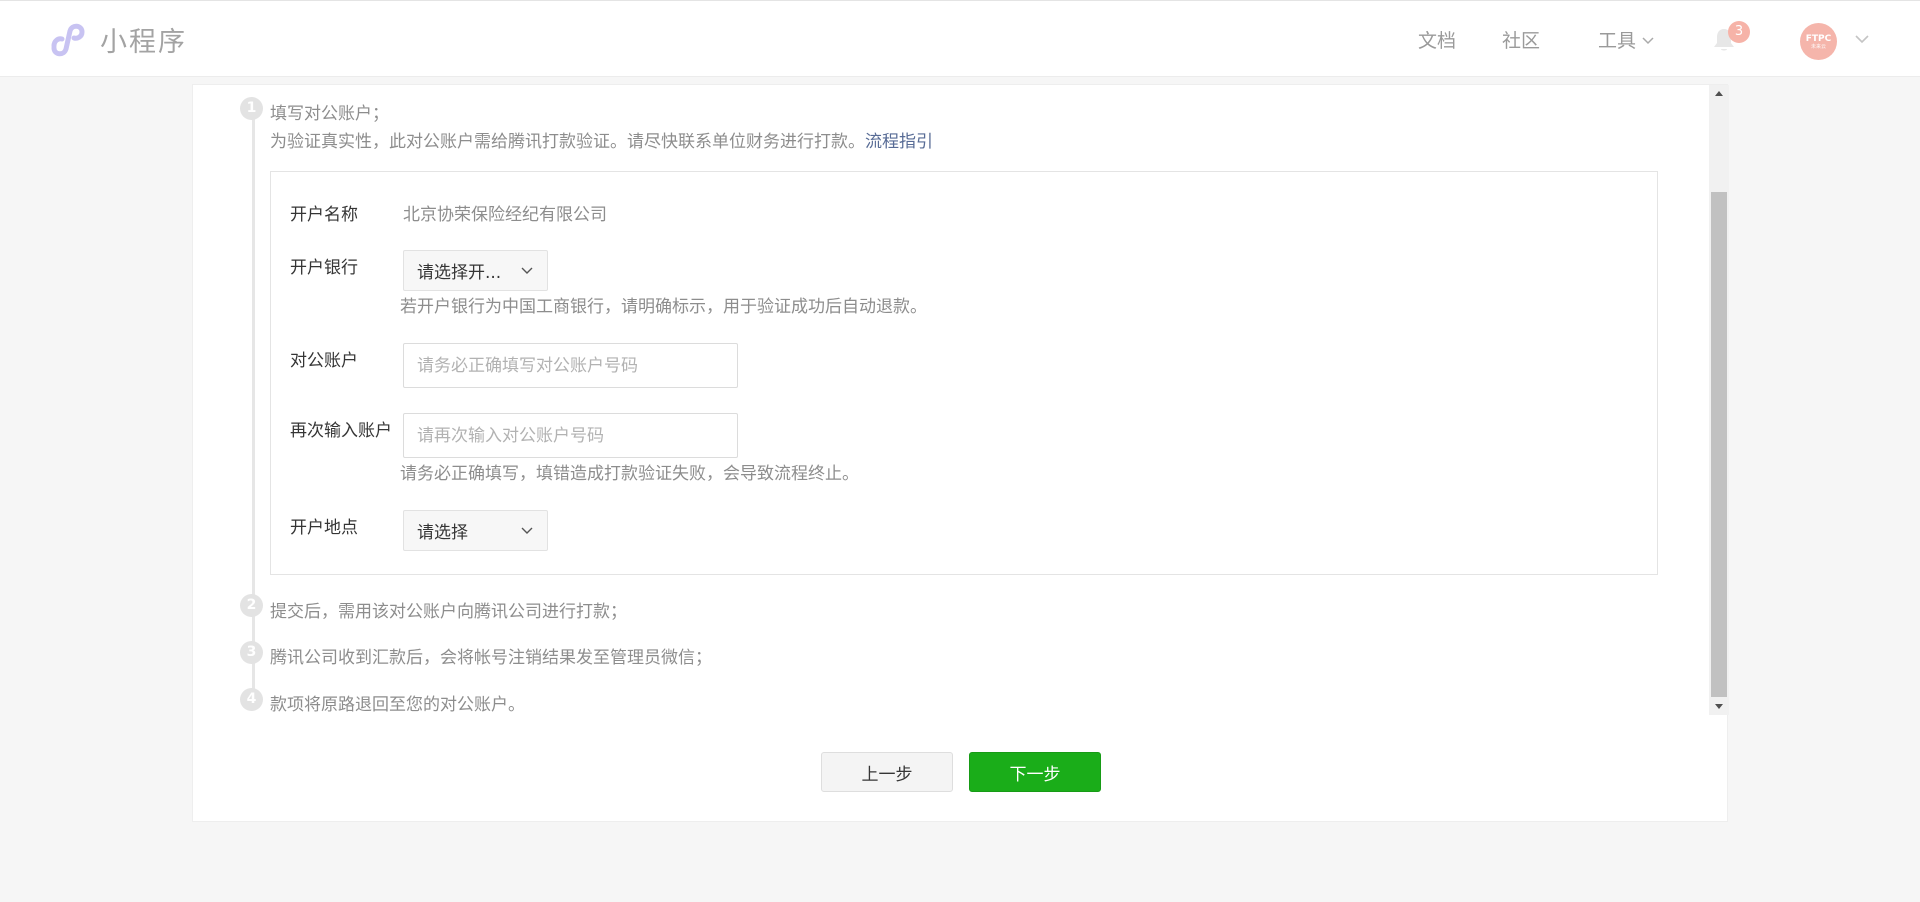  Describe the element at coordinates (570, 435) in the screenshot. I see `account-confirm-input` at that location.